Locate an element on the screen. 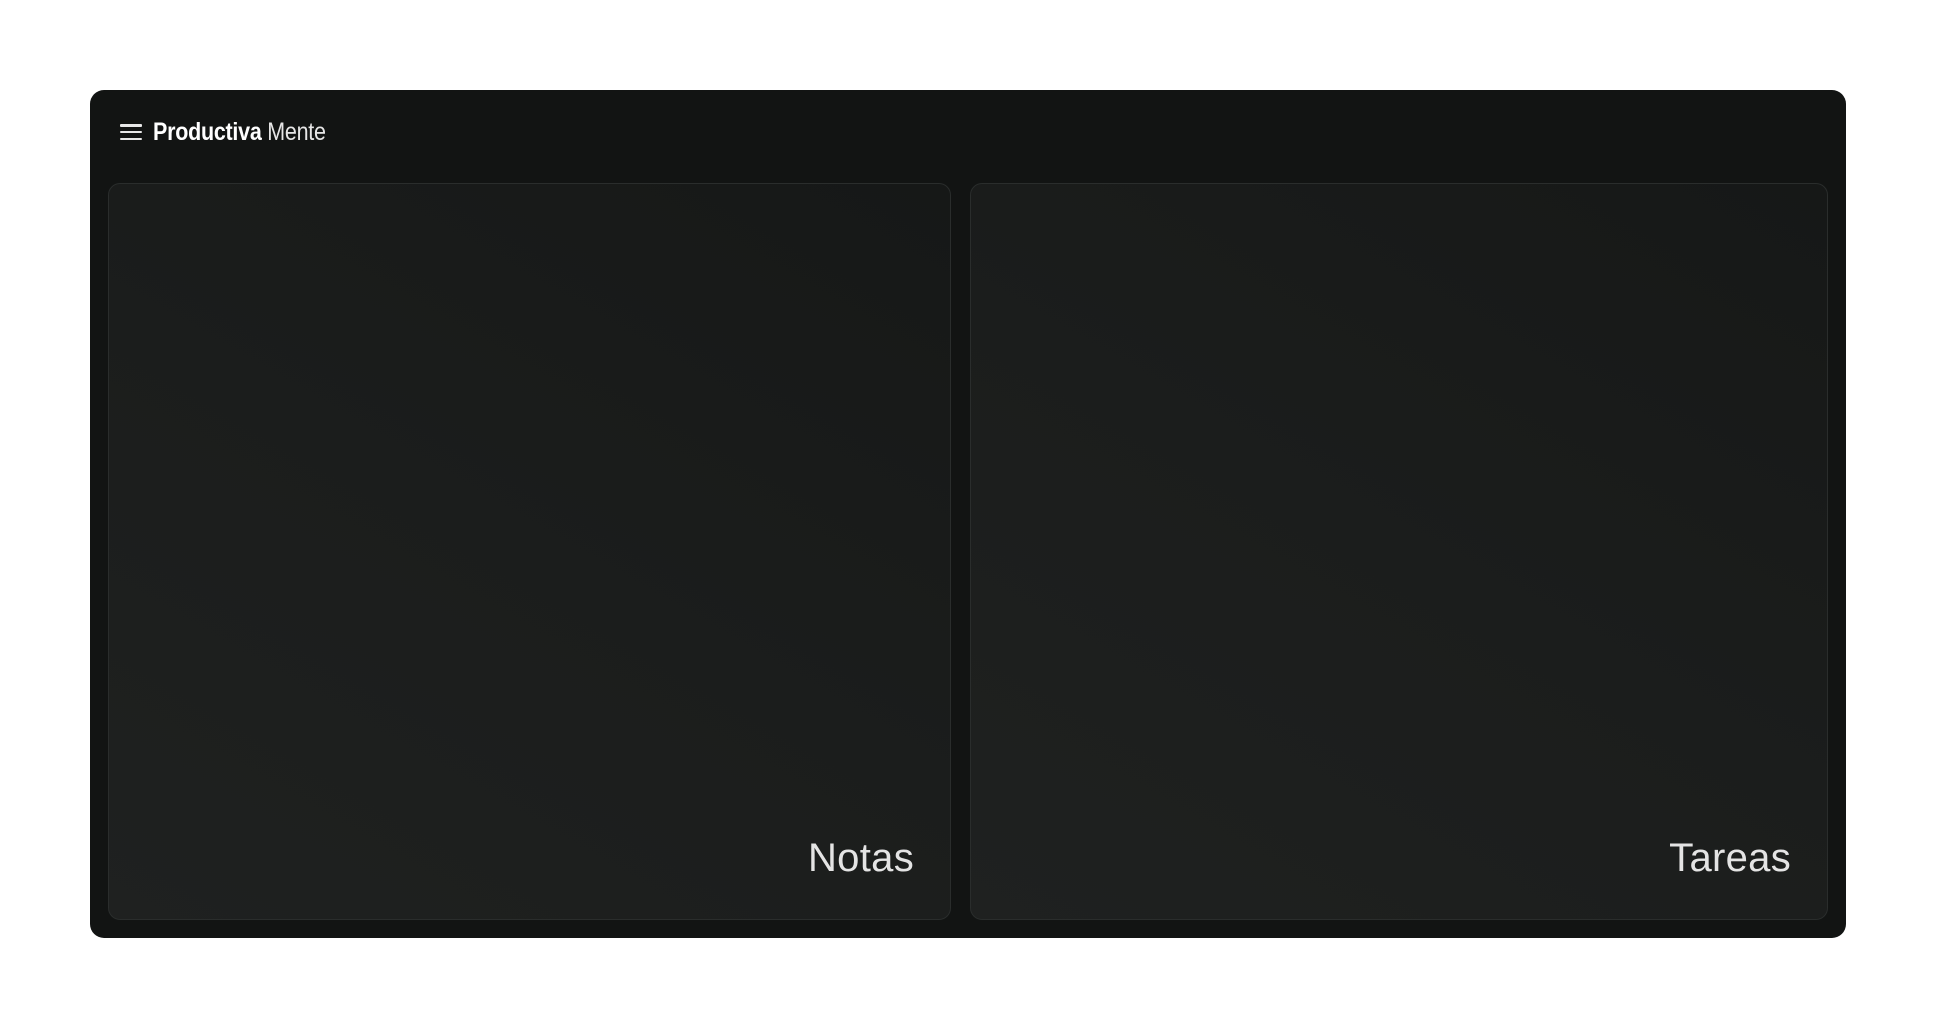  notas-panel-label: Notas is located at coordinates (861, 858).